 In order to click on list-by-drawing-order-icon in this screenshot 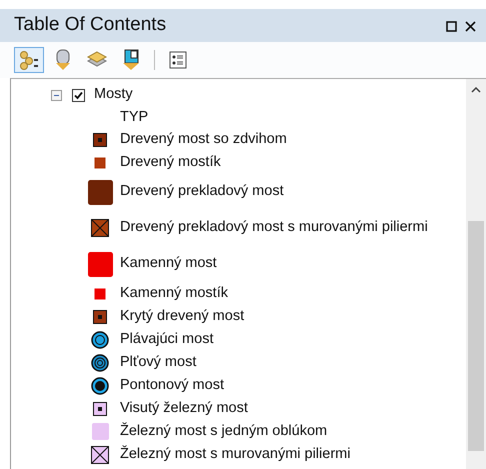, I will do `click(29, 60)`.